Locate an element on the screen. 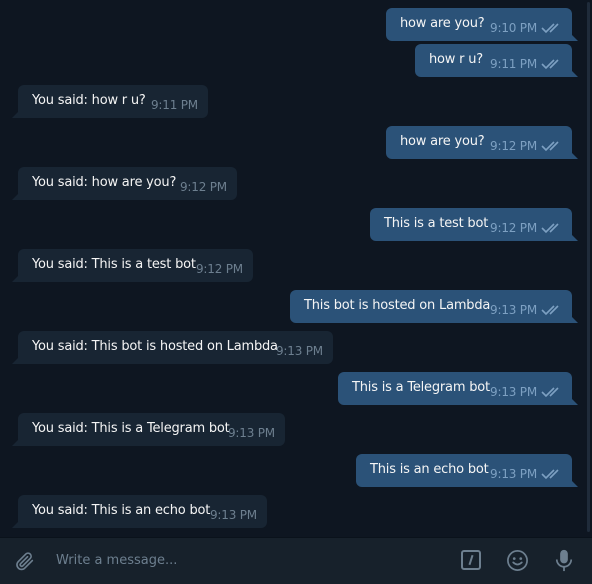  message-incoming: You said: This is a test bot 9:12 PM is located at coordinates (132, 265).